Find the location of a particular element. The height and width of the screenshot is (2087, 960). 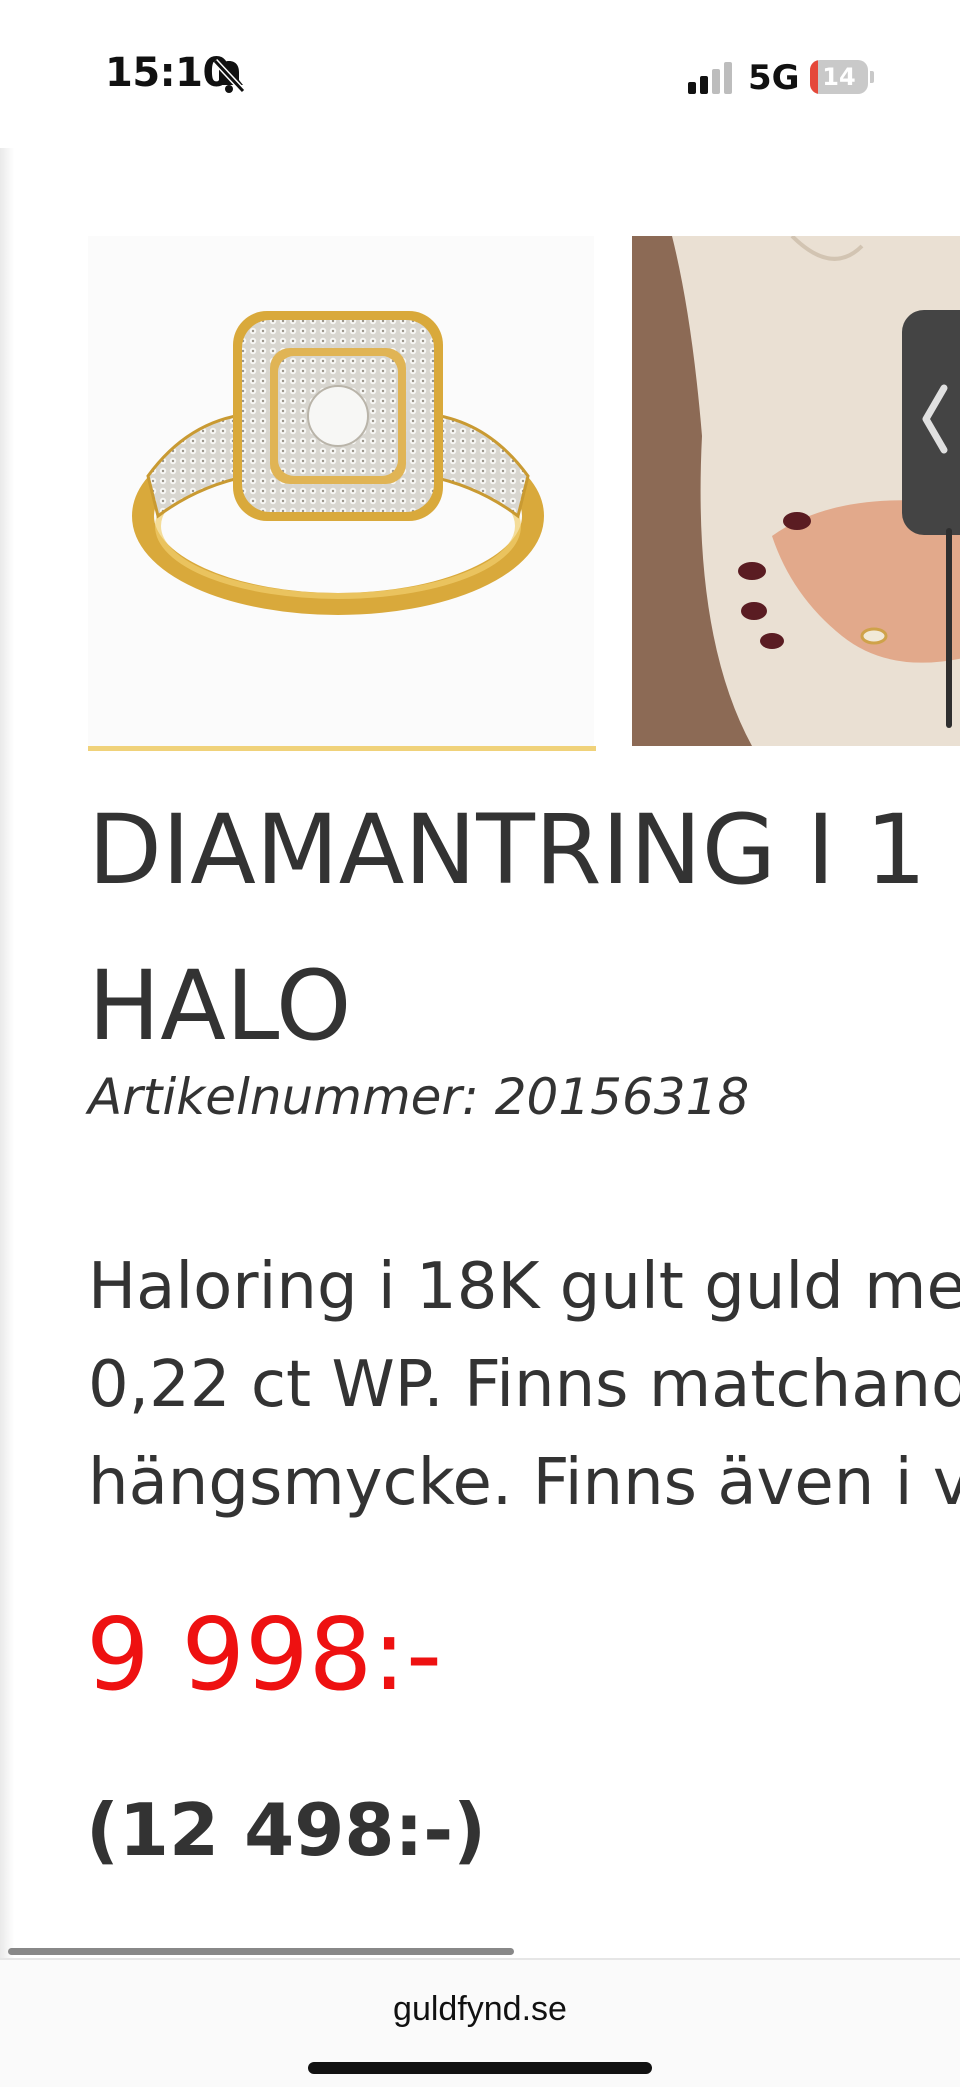

signal-icon is located at coordinates (710, 78).